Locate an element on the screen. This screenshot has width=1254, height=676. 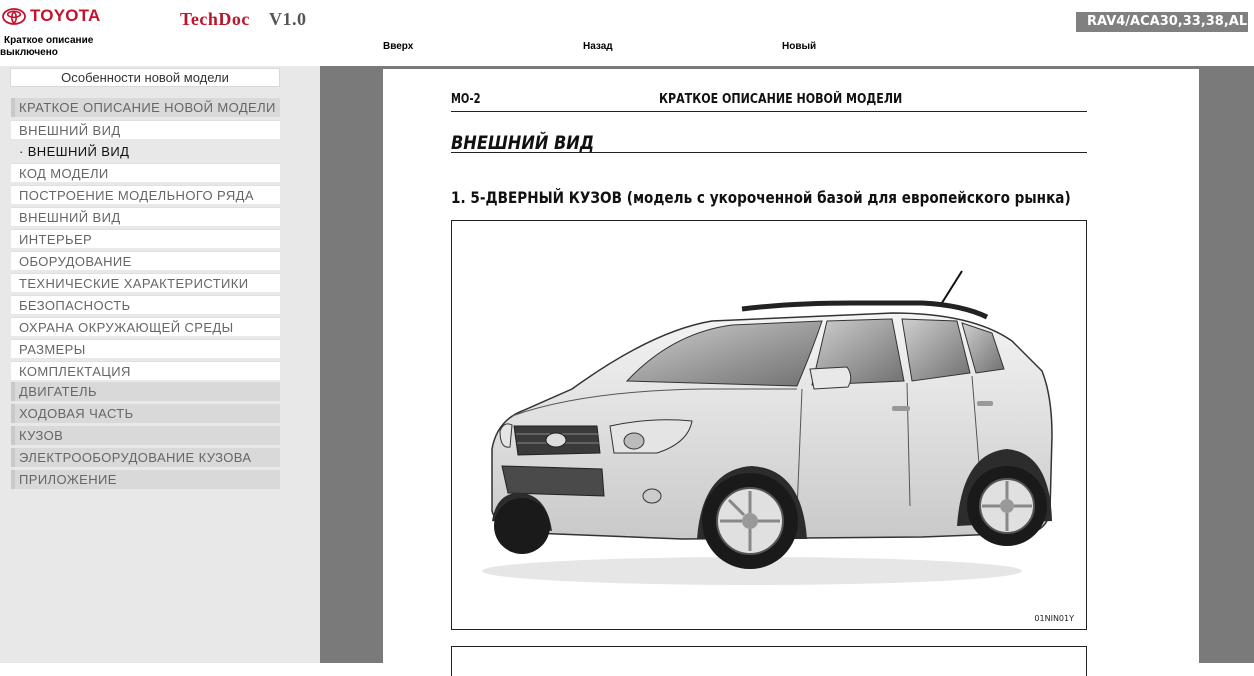
sidebar-item-model-code: КОД МОДЕЛИ is located at coordinates (145, 172).